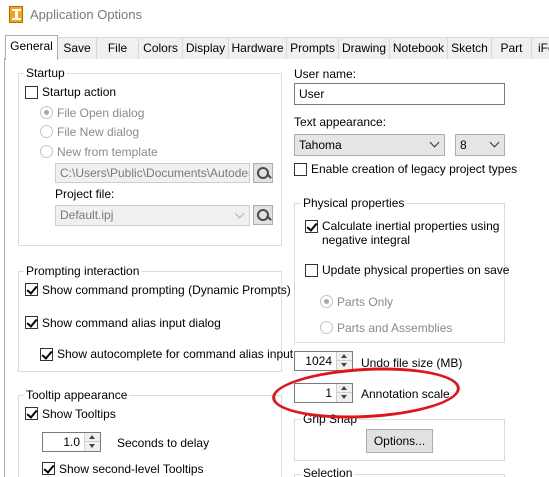 This screenshot has height=477, width=549. I want to click on startup-action-label: Startup action, so click(79, 92).